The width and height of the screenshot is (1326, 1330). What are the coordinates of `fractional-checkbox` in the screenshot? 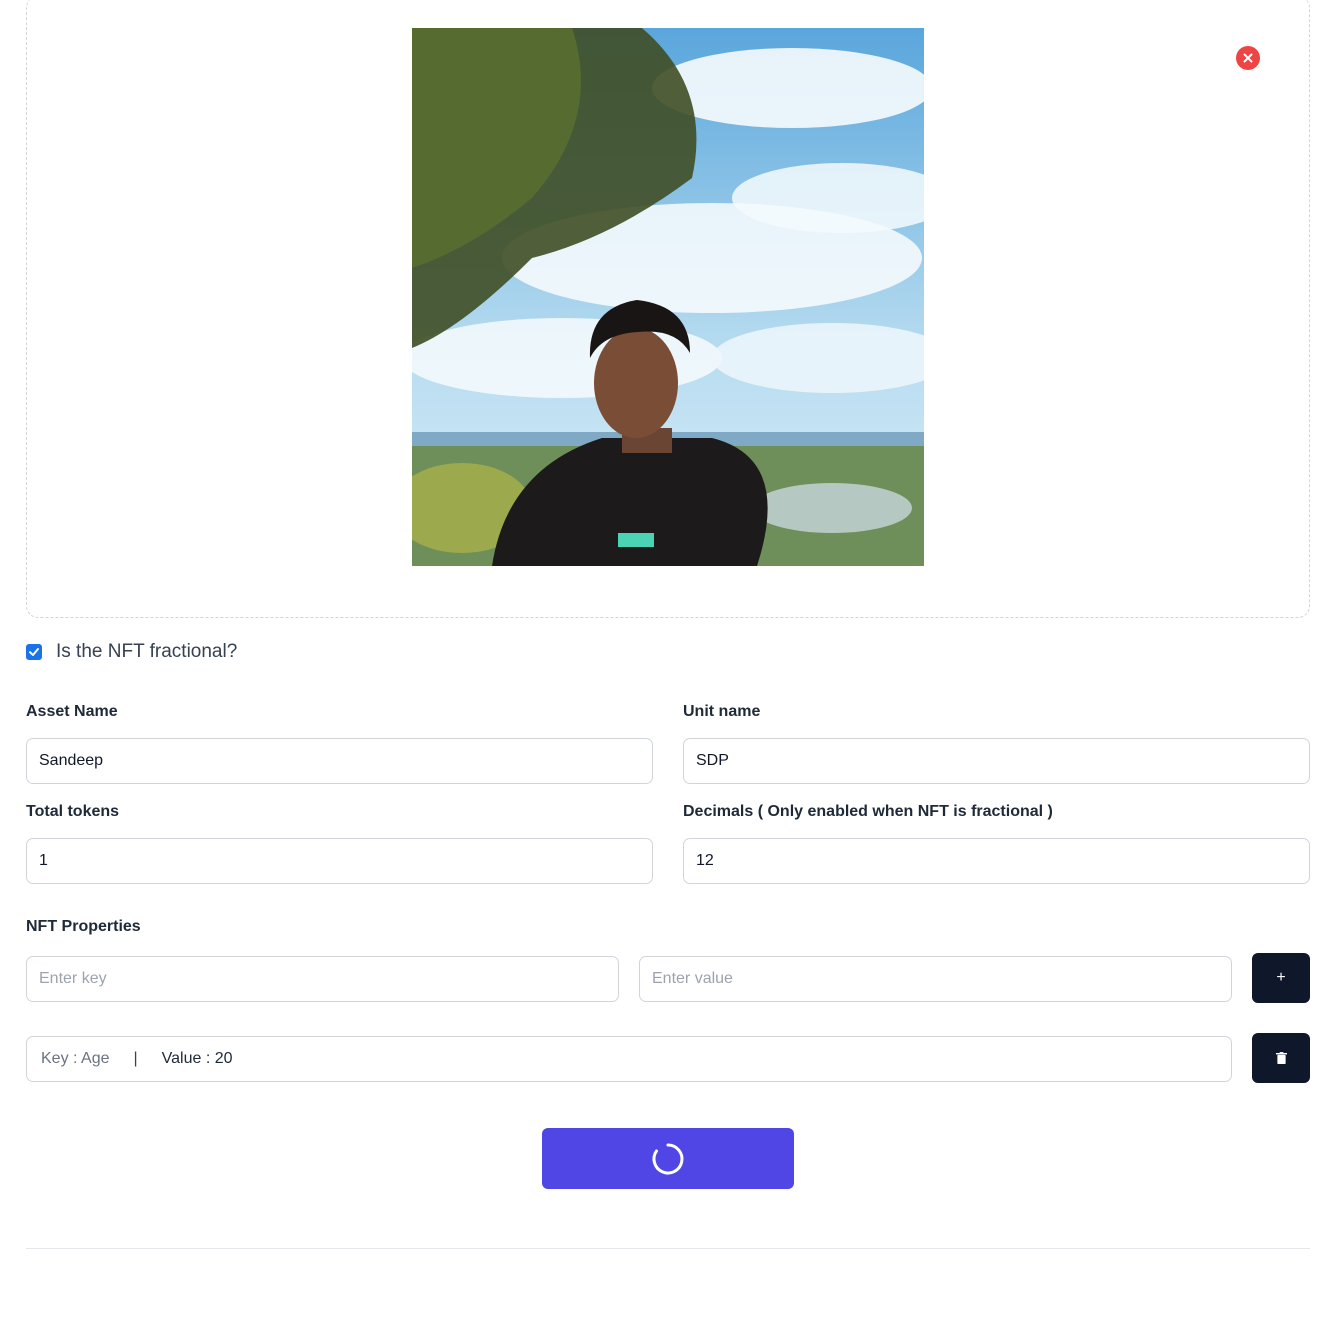 It's located at (34, 652).